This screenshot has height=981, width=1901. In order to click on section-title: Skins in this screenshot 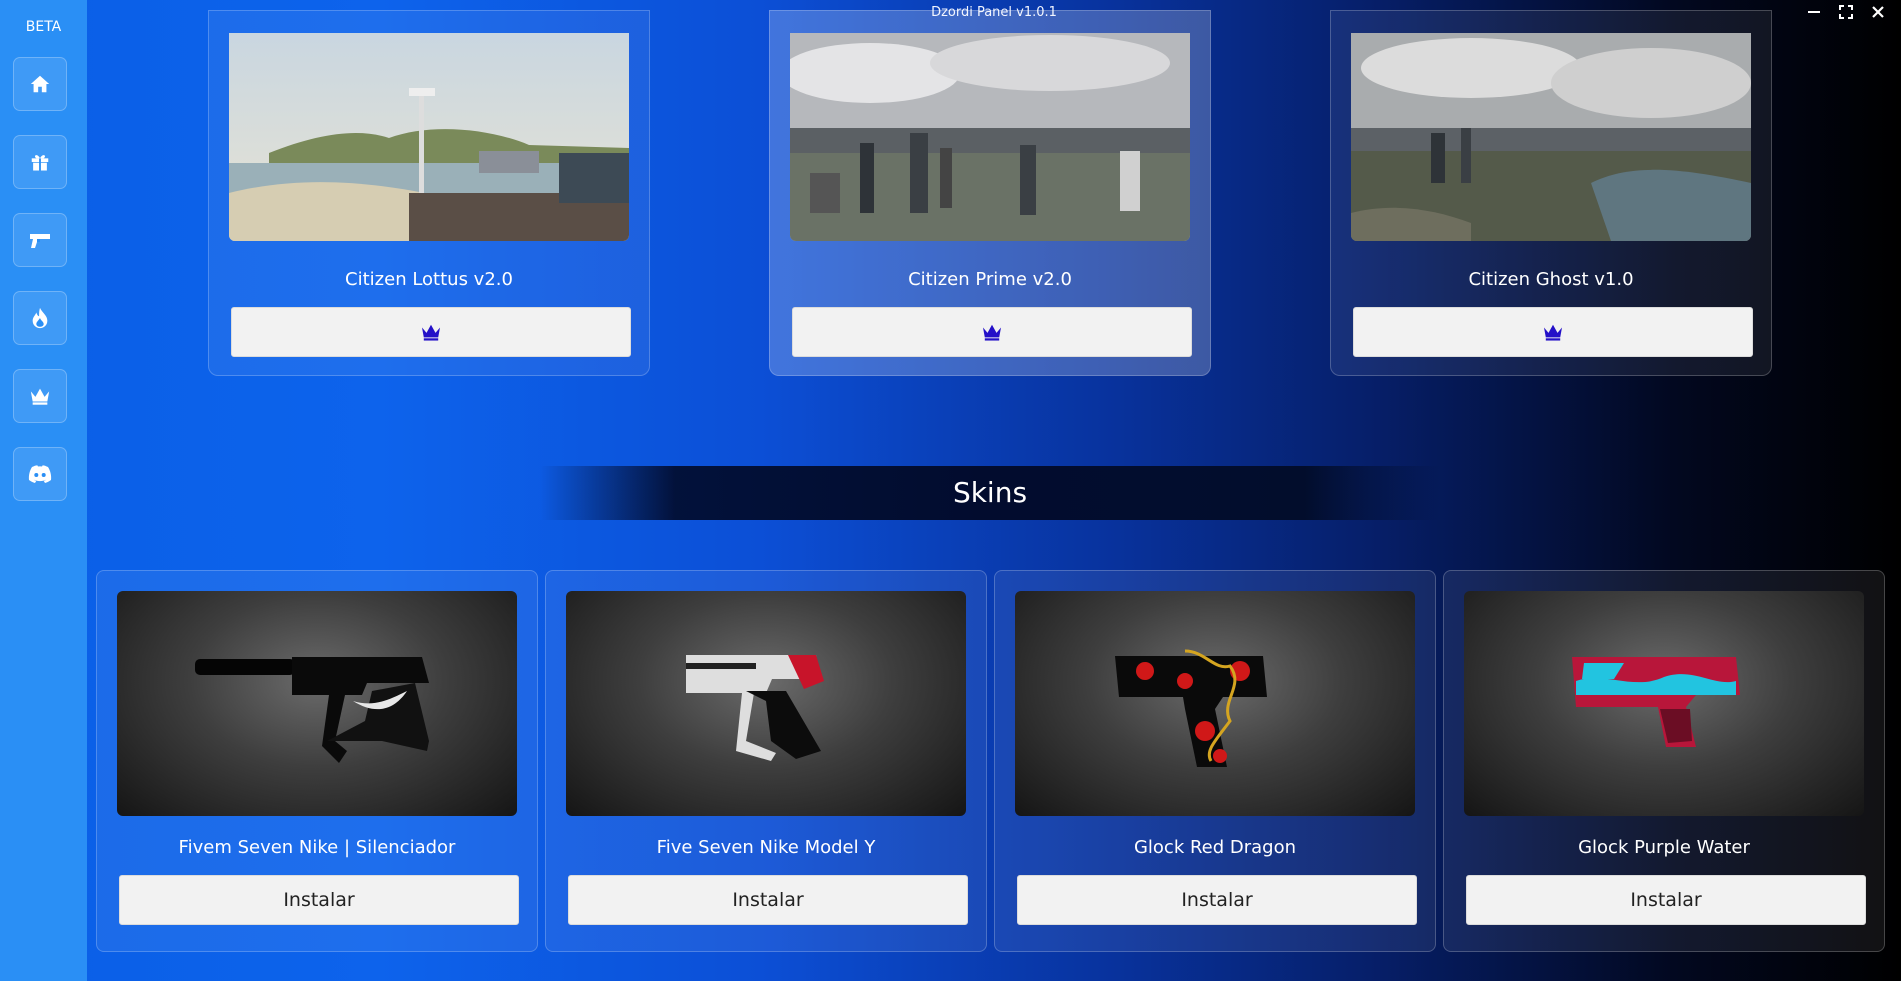, I will do `click(990, 492)`.